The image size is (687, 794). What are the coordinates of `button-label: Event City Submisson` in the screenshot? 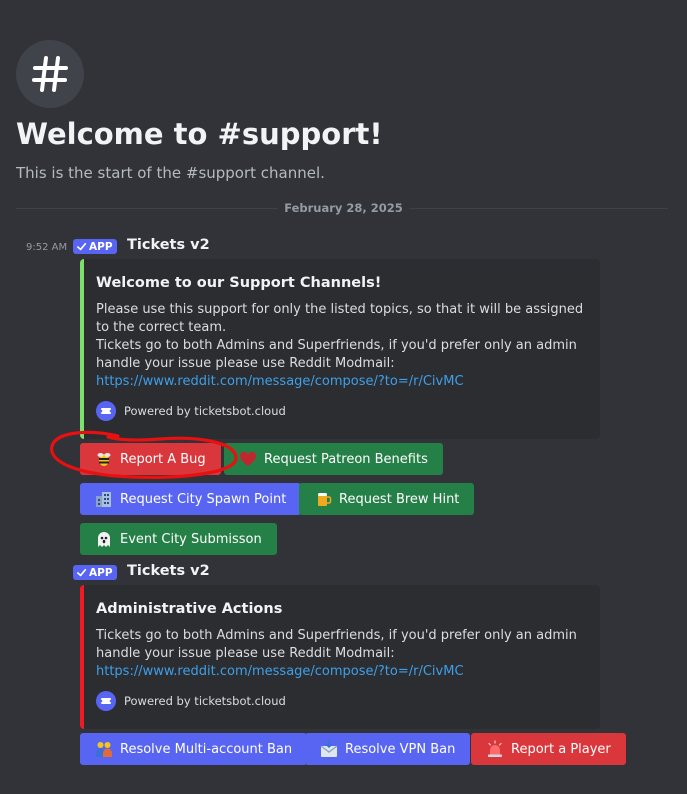 It's located at (191, 539).